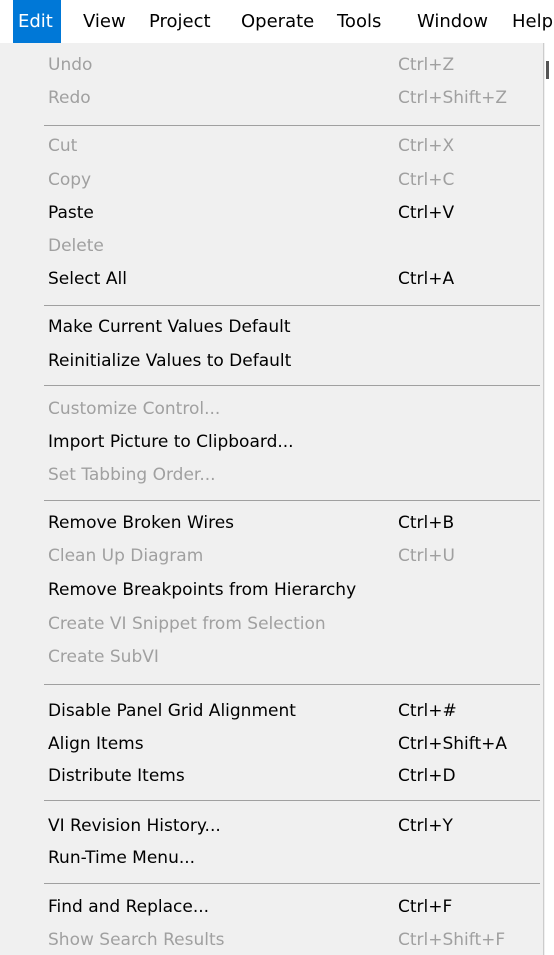 This screenshot has width=554, height=955. What do you see at coordinates (426, 213) in the screenshot?
I see `menu-item-shortcut: Ctrl+V` at bounding box center [426, 213].